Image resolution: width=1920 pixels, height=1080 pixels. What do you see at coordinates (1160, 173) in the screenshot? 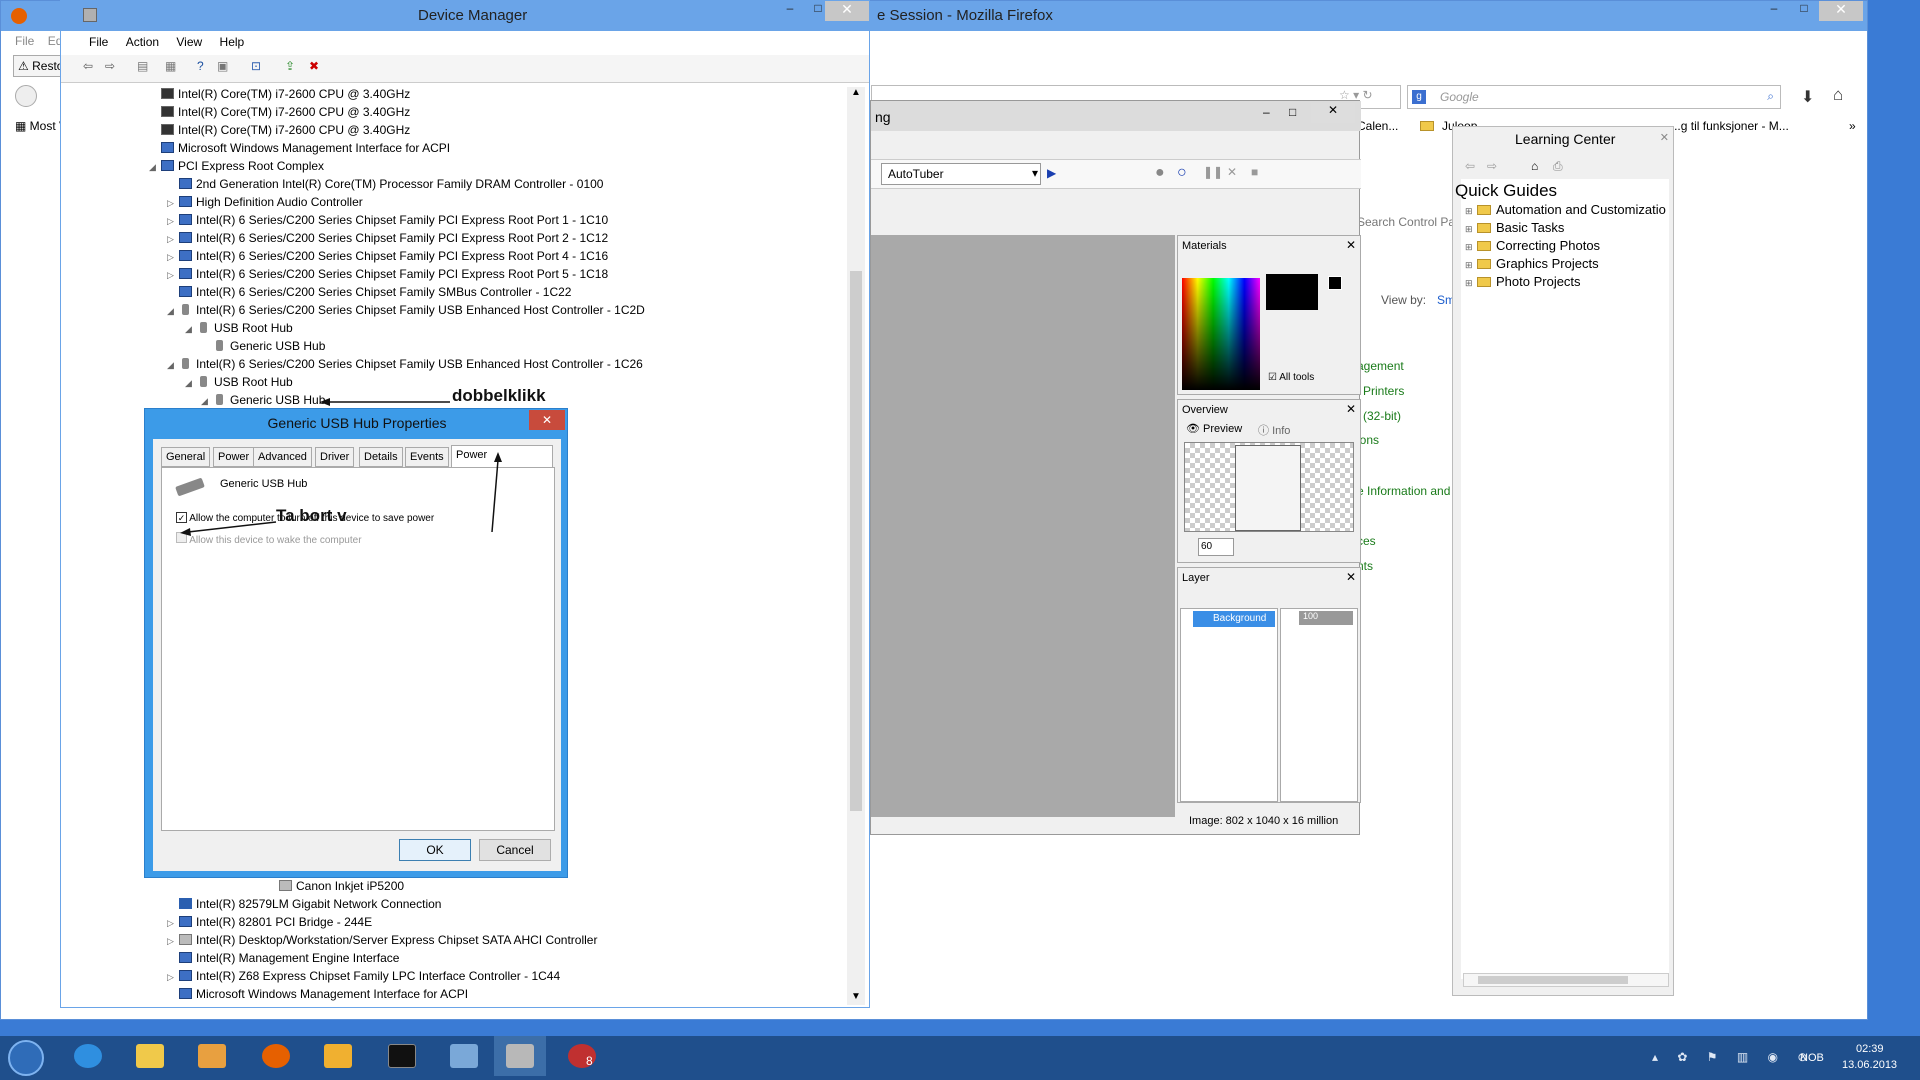
I see `stop-record-icon: ●` at bounding box center [1160, 173].